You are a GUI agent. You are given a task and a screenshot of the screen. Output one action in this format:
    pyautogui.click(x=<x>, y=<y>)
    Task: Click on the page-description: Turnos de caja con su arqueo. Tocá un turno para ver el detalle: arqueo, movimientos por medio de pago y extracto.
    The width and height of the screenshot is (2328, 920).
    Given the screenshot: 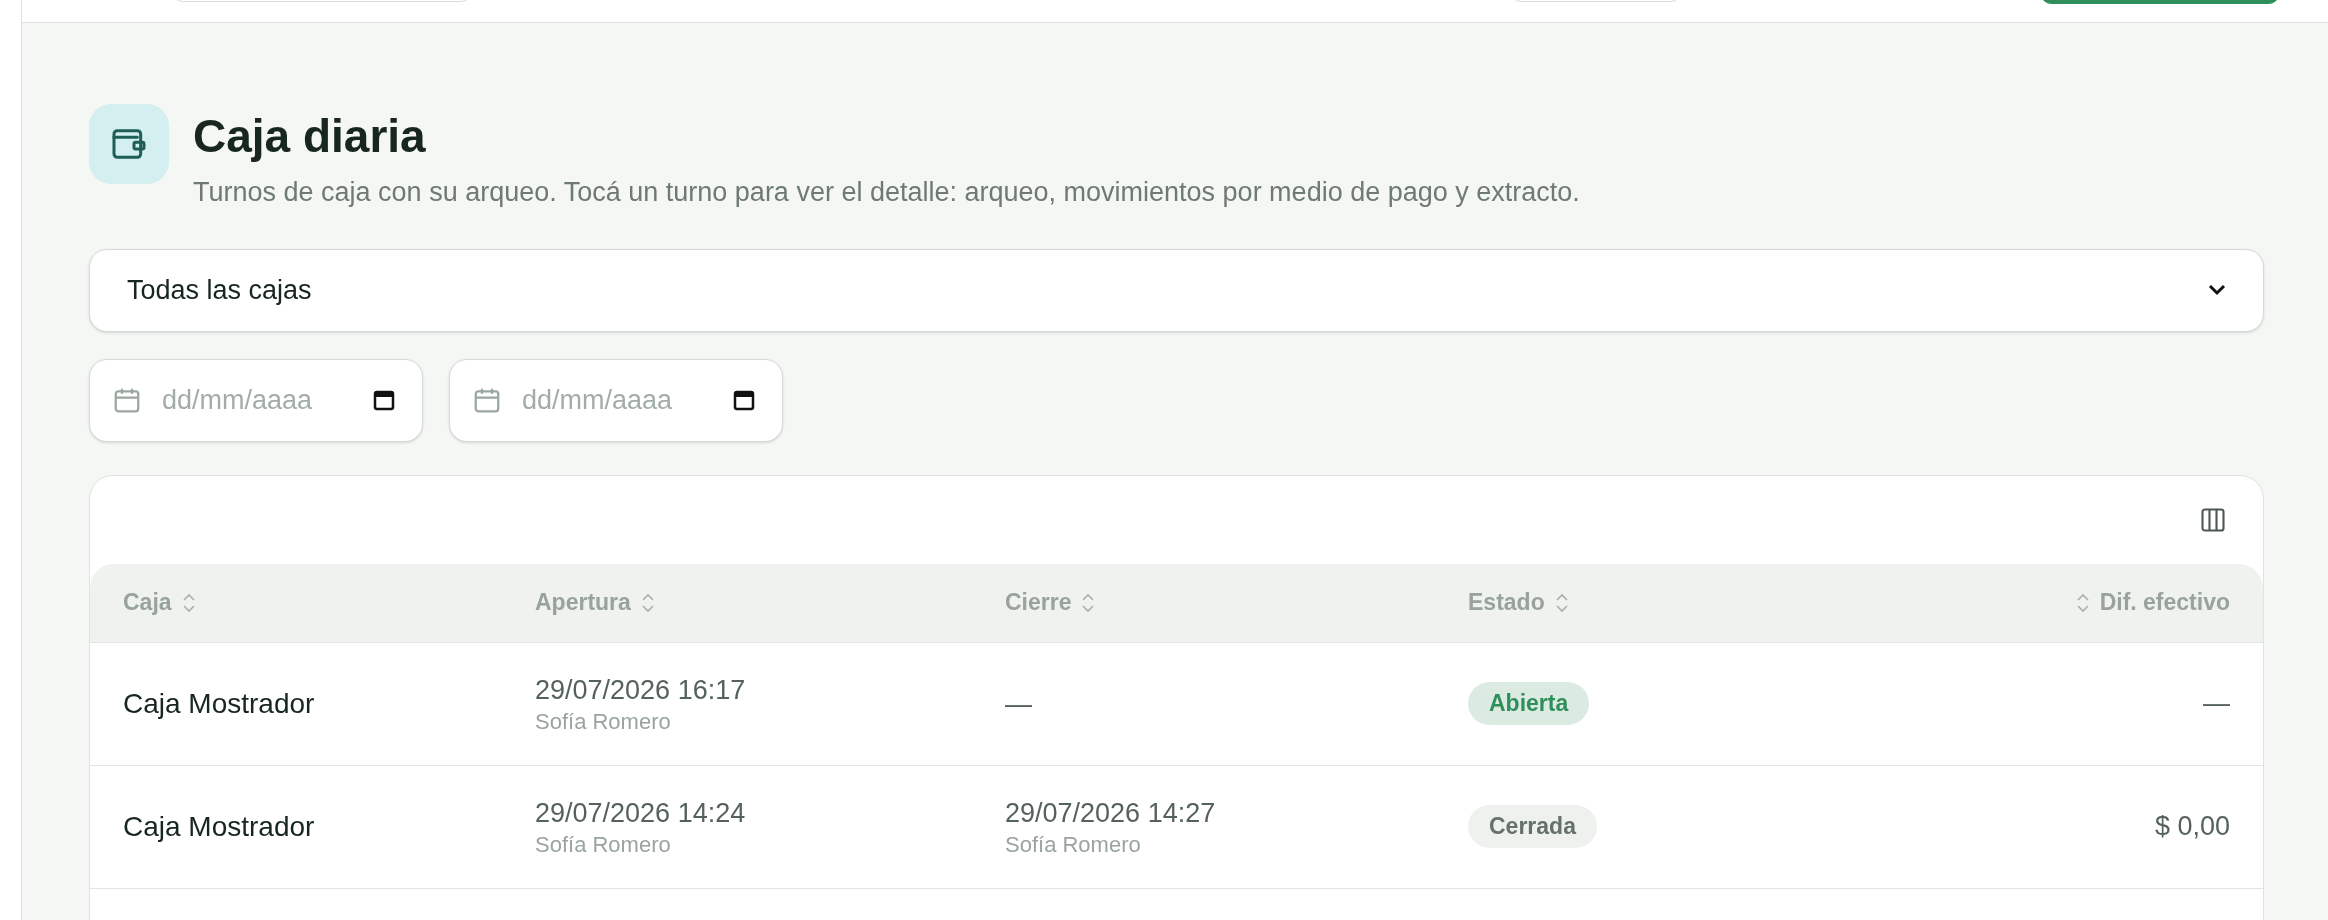 What is the action you would take?
    pyautogui.click(x=886, y=192)
    